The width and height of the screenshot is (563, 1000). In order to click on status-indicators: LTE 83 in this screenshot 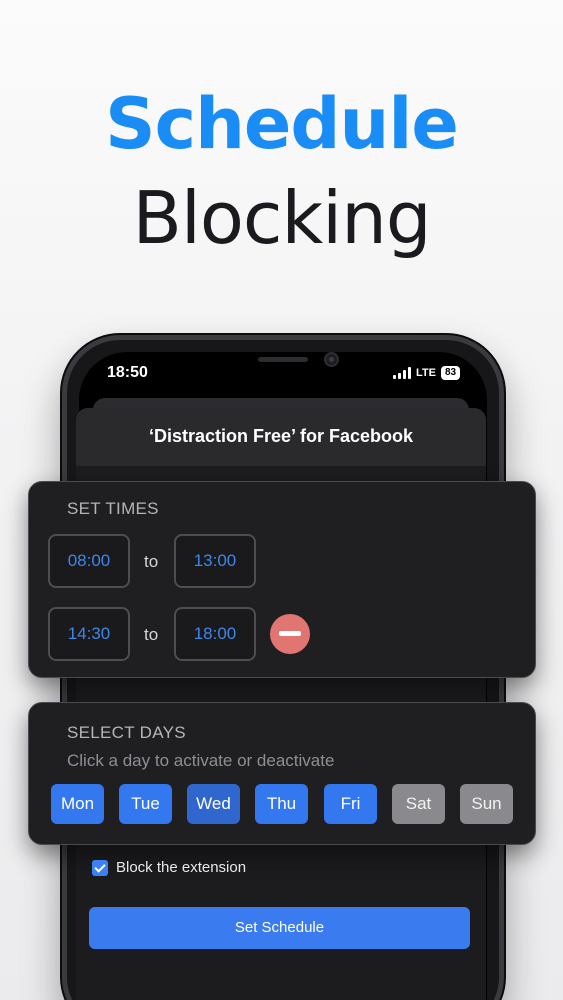, I will do `click(427, 373)`.